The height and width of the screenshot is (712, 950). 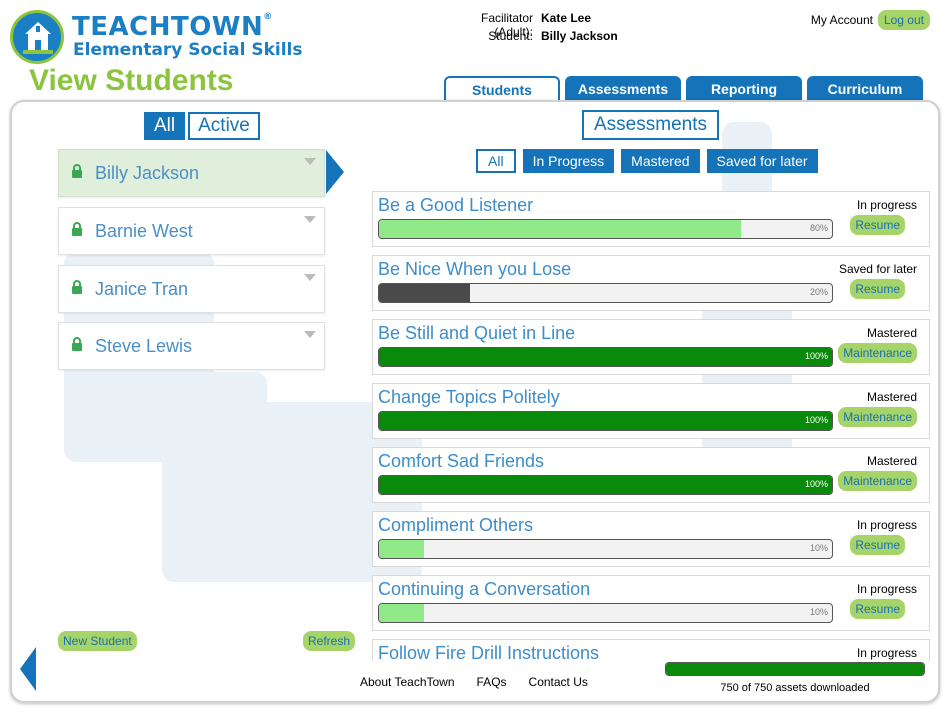 I want to click on filter-in-progress: In Progress, so click(x=568, y=161).